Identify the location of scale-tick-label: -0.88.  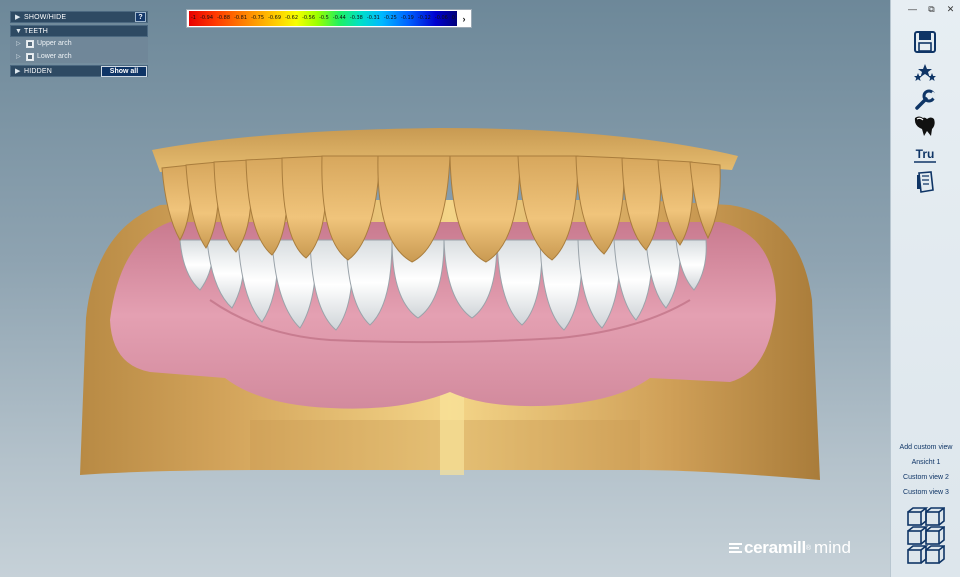
(223, 18).